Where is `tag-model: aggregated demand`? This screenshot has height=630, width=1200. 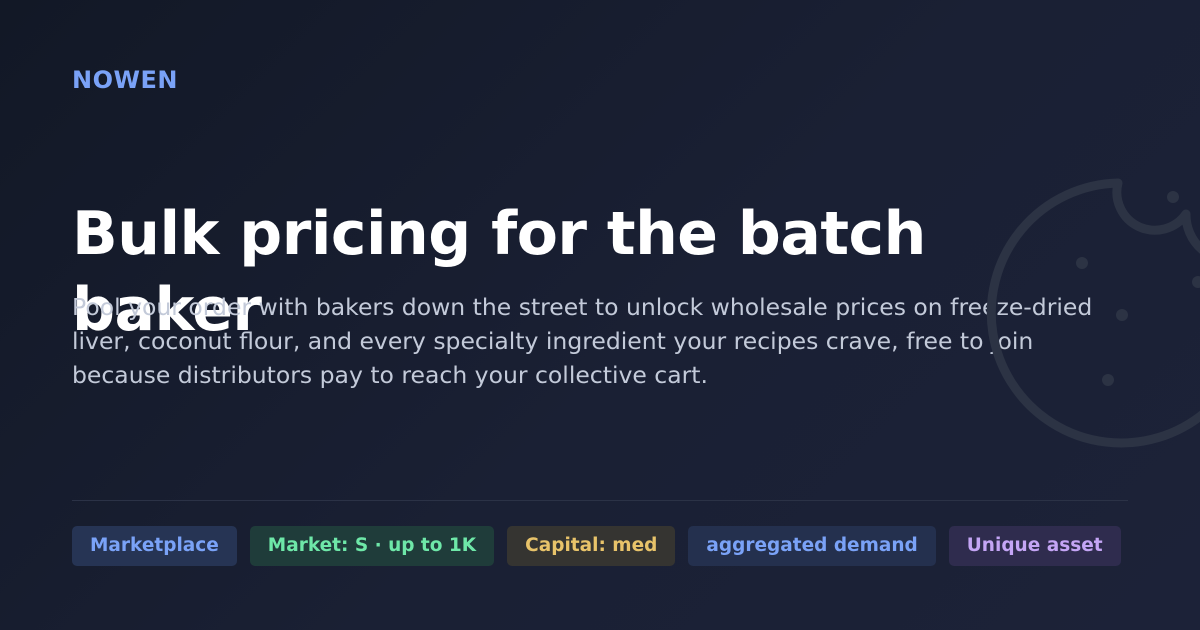 tag-model: aggregated demand is located at coordinates (812, 546).